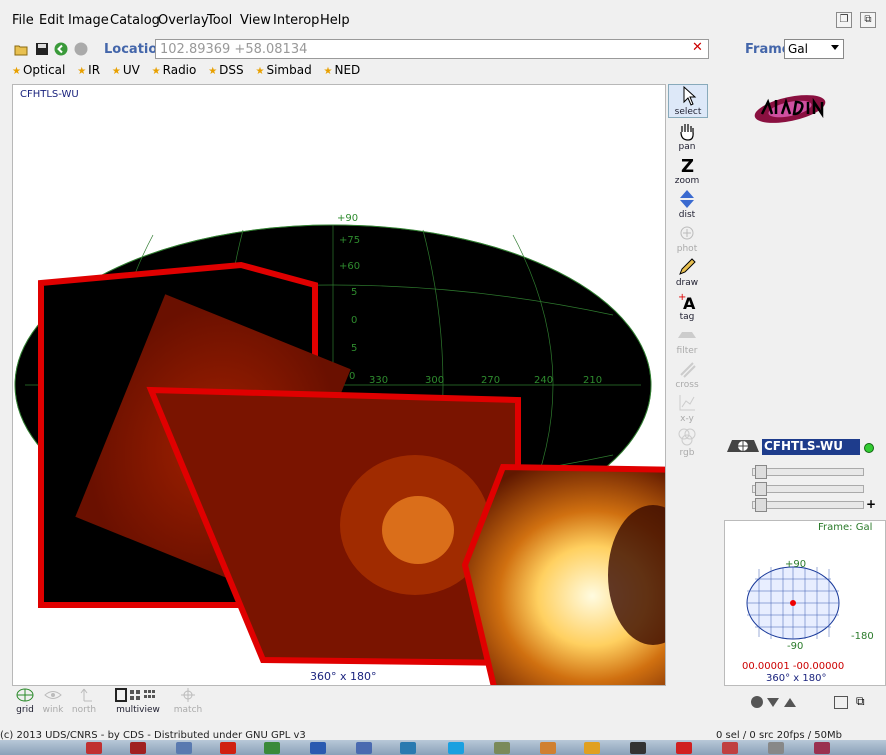  What do you see at coordinates (335, 20) in the screenshot?
I see `menu-help: Help` at bounding box center [335, 20].